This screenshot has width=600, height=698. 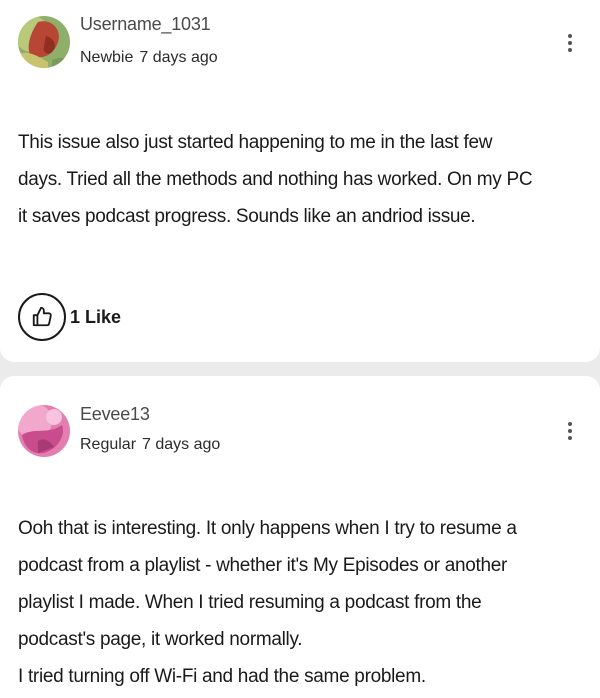 I want to click on post-body-line: podcast's page, it worked normally., so click(x=160, y=639).